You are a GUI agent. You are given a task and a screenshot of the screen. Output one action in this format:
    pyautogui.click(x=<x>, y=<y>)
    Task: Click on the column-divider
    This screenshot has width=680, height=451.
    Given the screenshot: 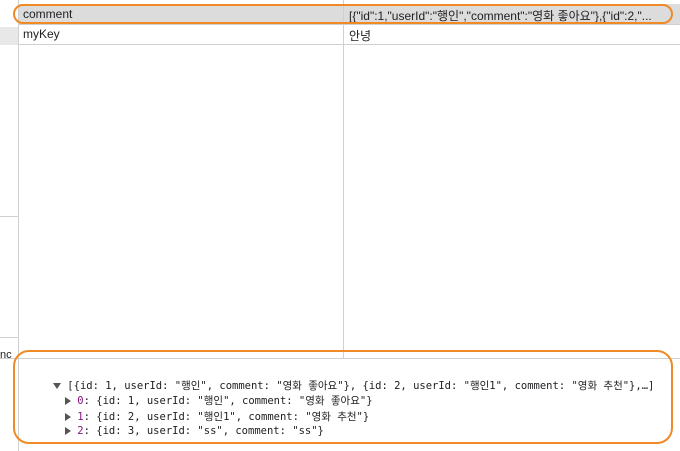 What is the action you would take?
    pyautogui.click(x=343, y=179)
    